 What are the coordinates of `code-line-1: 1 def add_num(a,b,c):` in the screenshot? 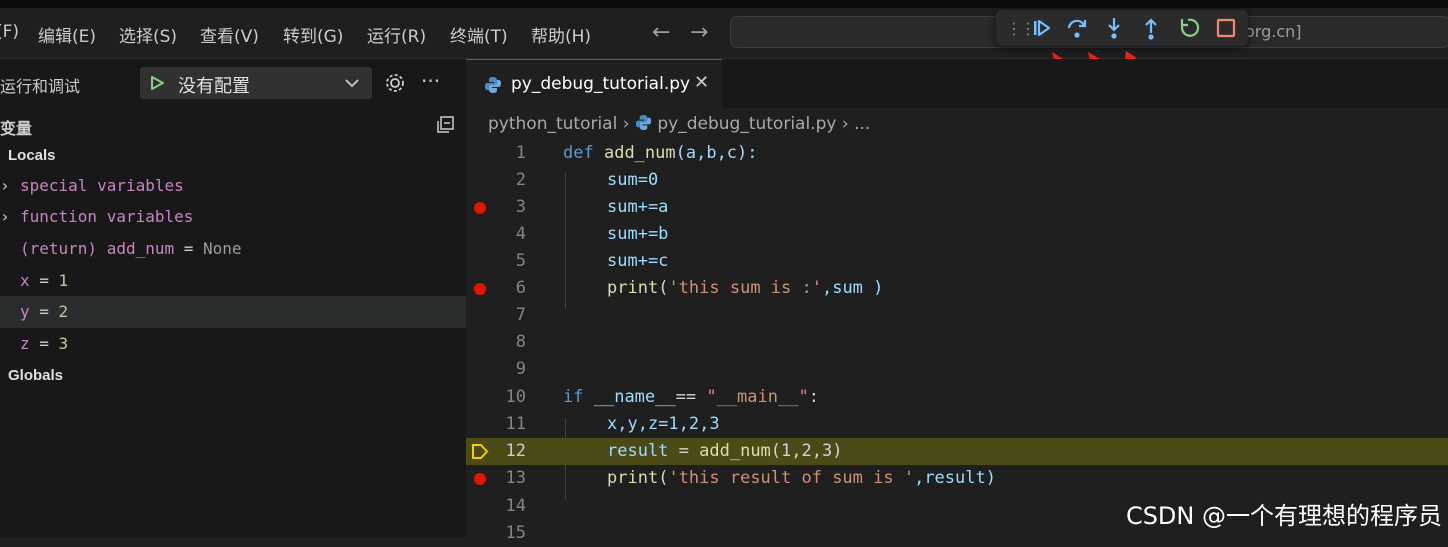 It's located at (957, 153).